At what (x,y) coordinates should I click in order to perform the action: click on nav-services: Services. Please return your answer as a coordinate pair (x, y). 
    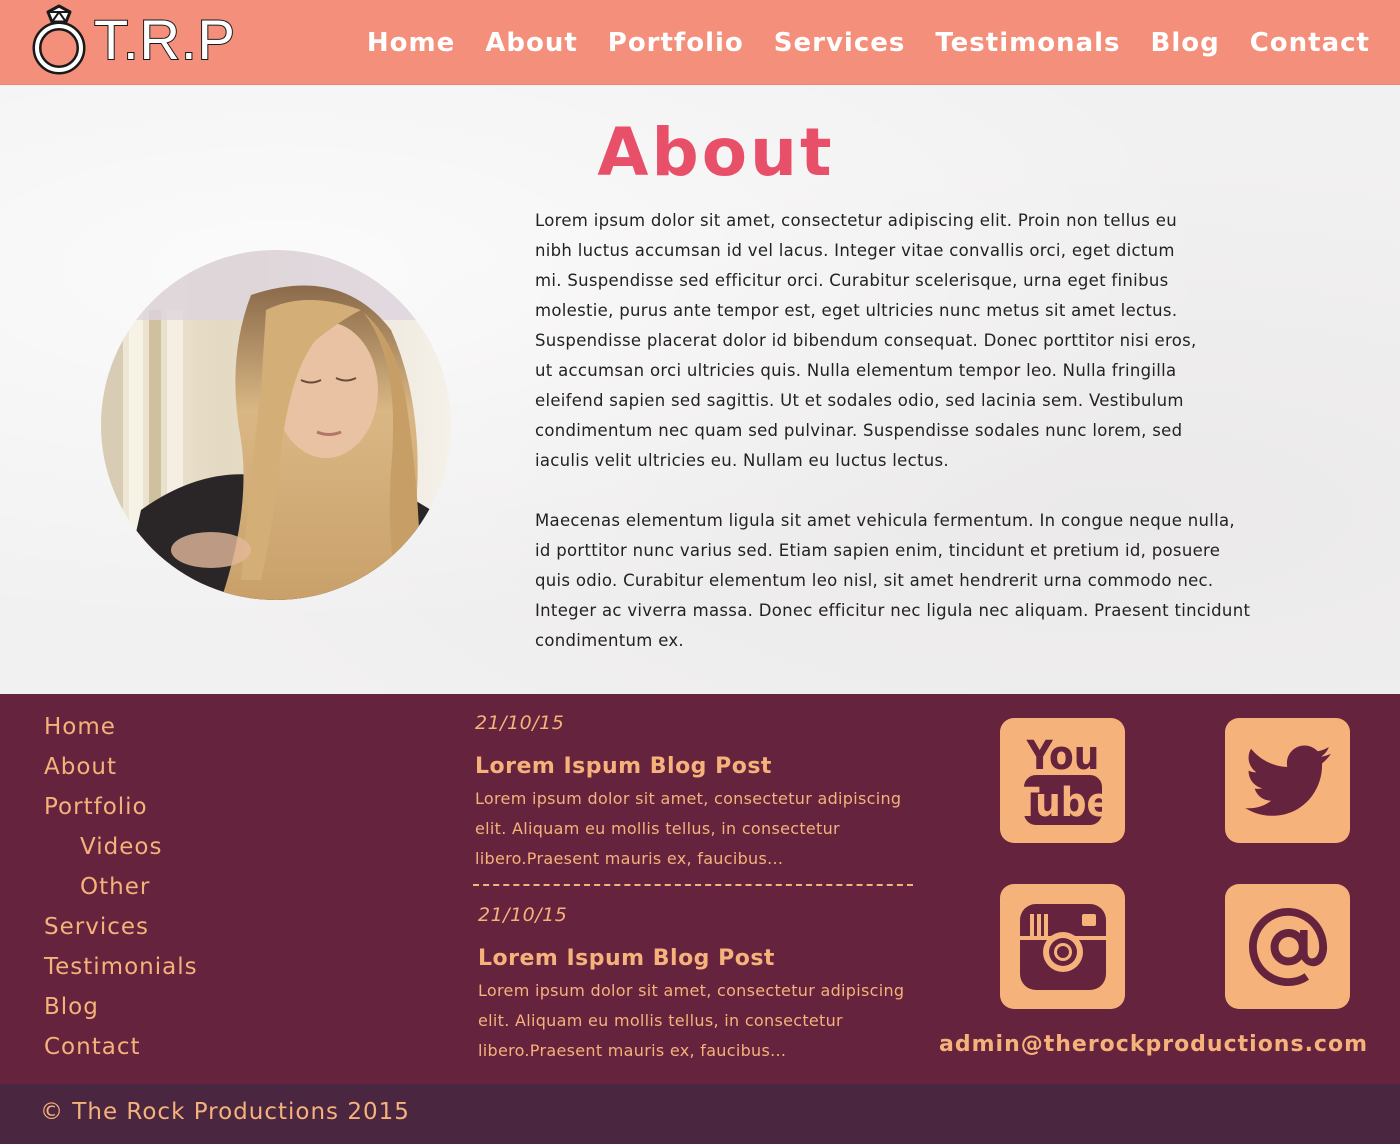
    Looking at the image, I should click on (840, 43).